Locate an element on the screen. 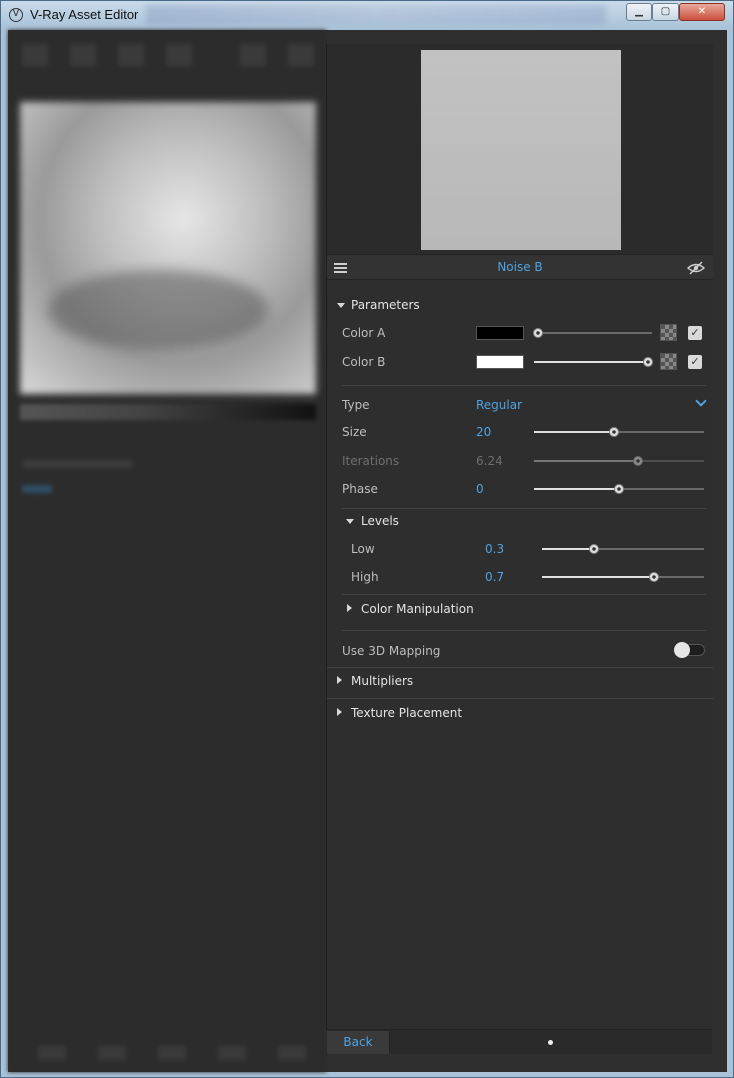 The height and width of the screenshot is (1078, 734). phase-label: Phase is located at coordinates (360, 489).